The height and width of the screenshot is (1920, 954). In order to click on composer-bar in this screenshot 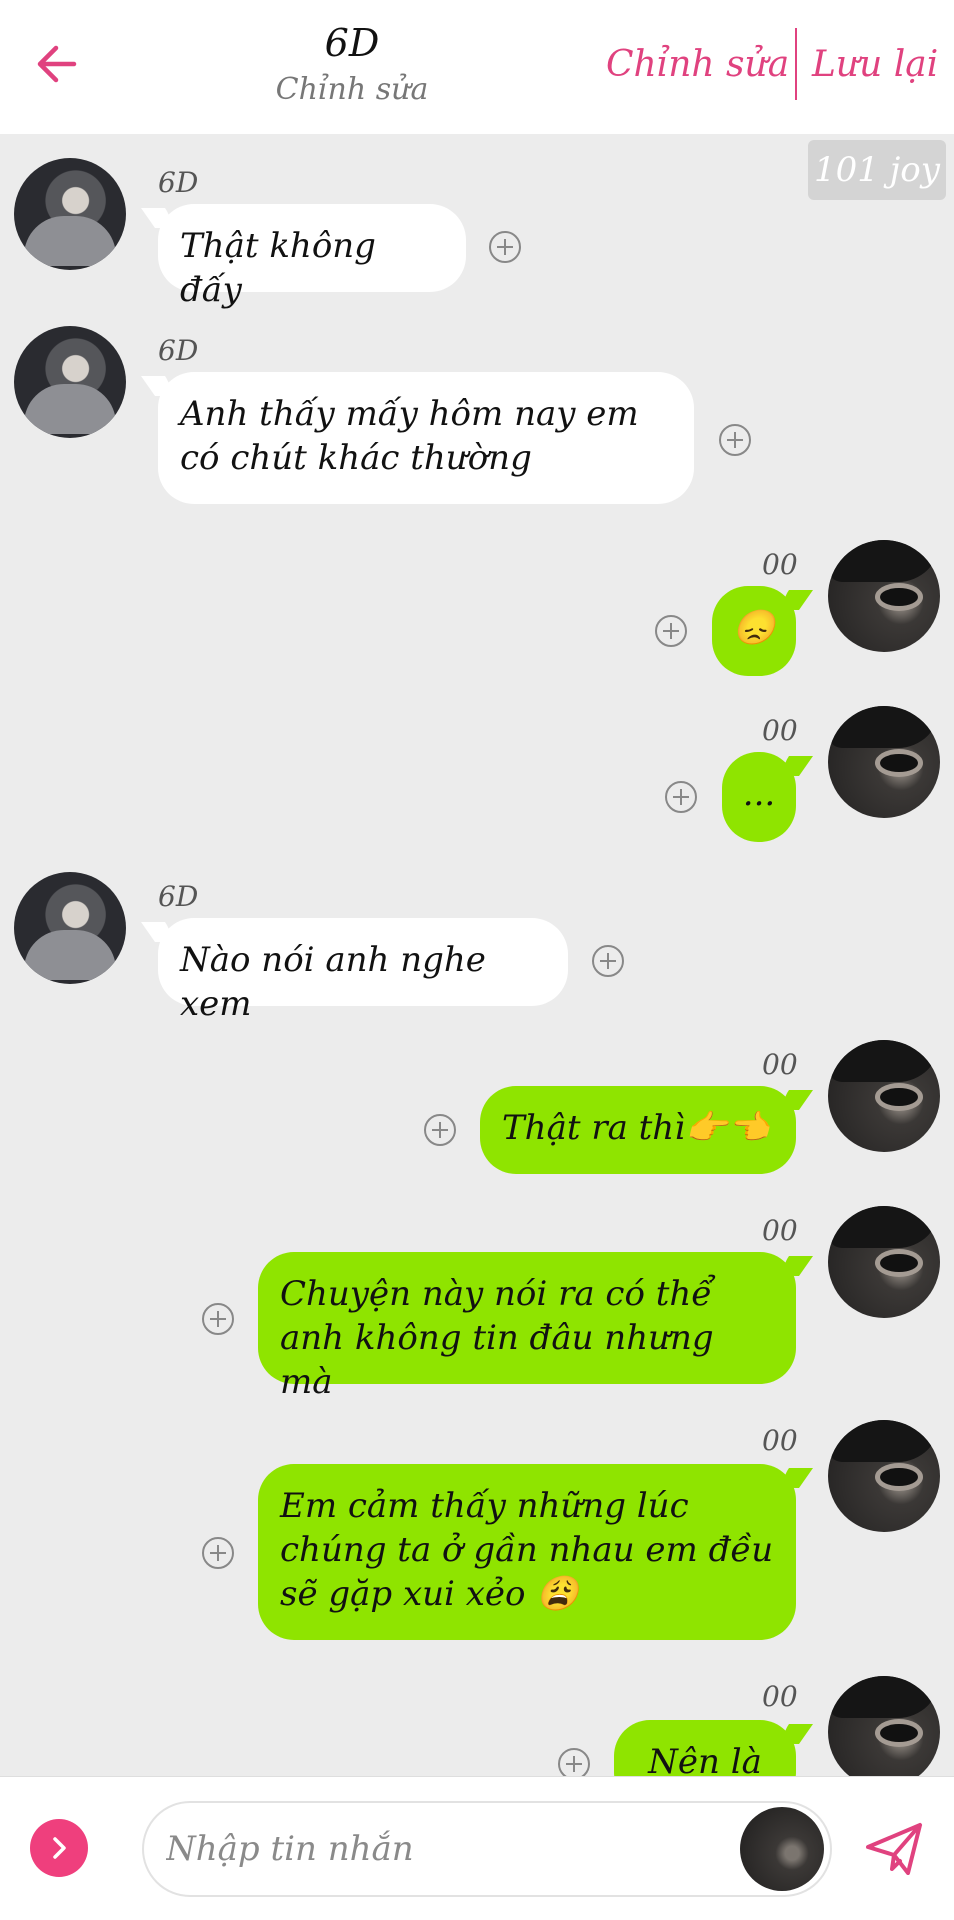, I will do `click(477, 1848)`.